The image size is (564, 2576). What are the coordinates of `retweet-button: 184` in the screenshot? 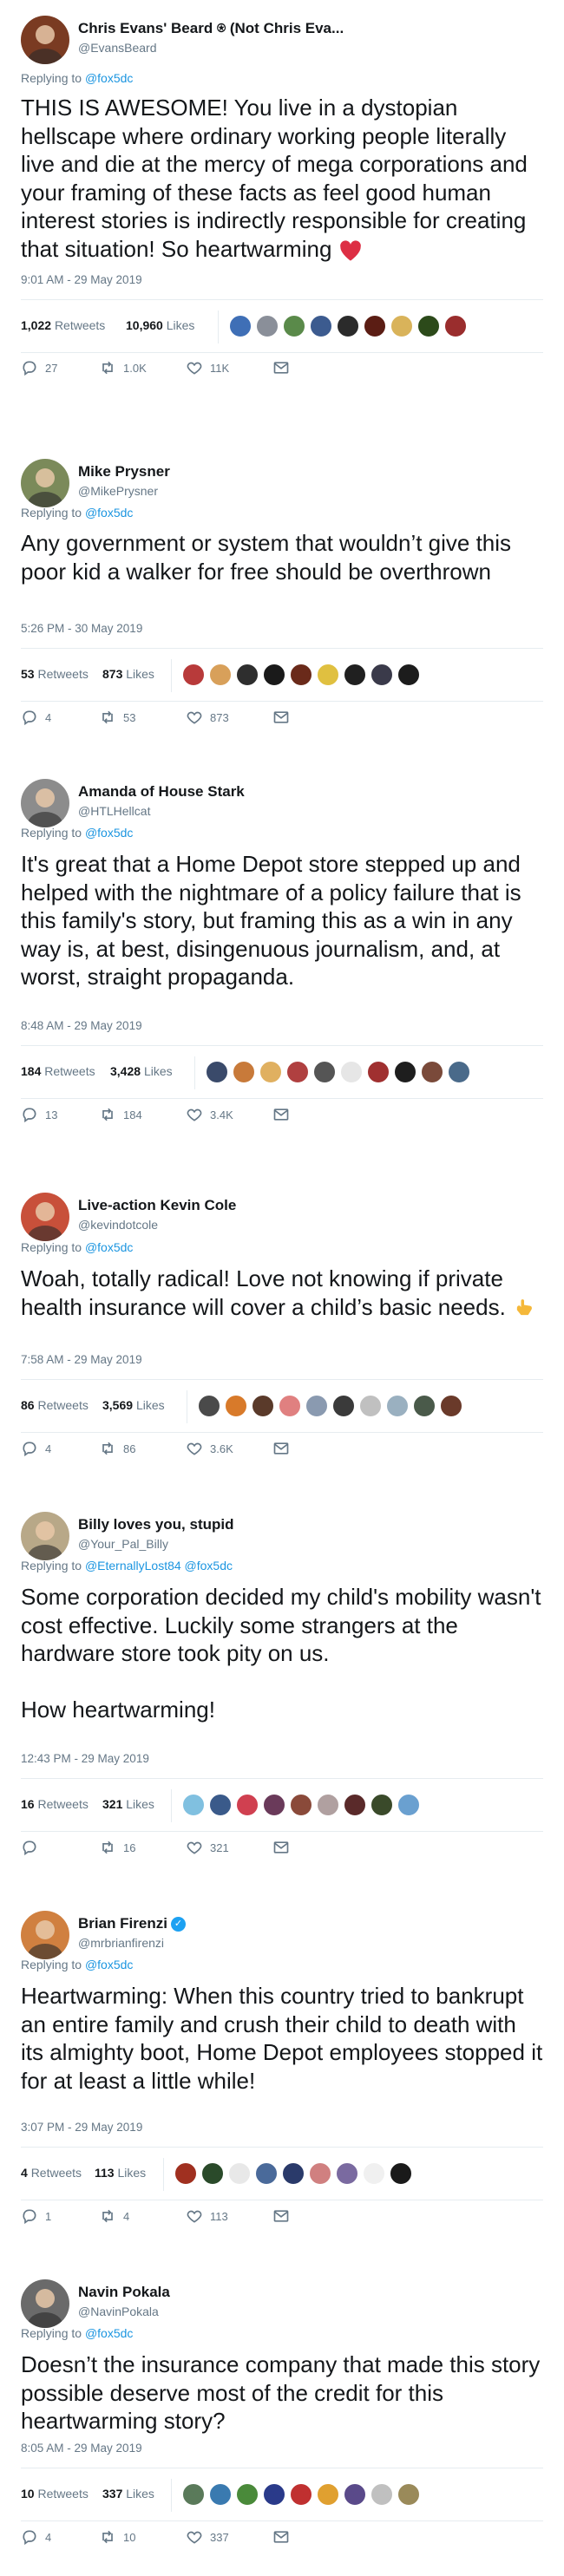 It's located at (121, 1114).